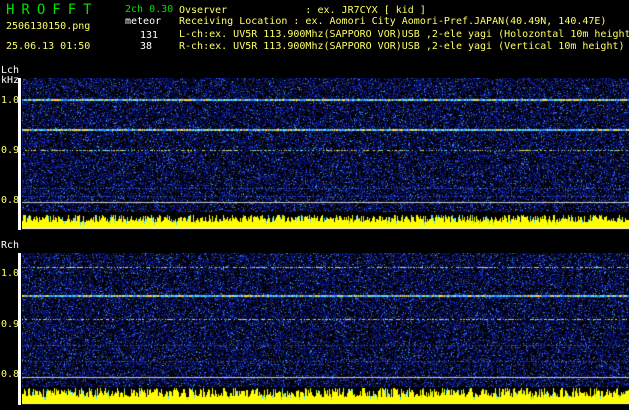 This screenshot has height=410, width=629. I want to click on lch-unit: kHz, so click(10, 80).